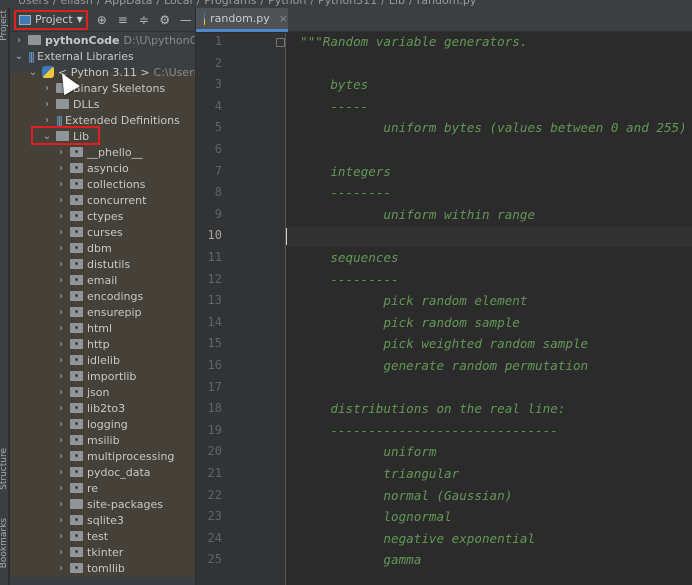  What do you see at coordinates (241, 309) in the screenshot?
I see `editor-gutter` at bounding box center [241, 309].